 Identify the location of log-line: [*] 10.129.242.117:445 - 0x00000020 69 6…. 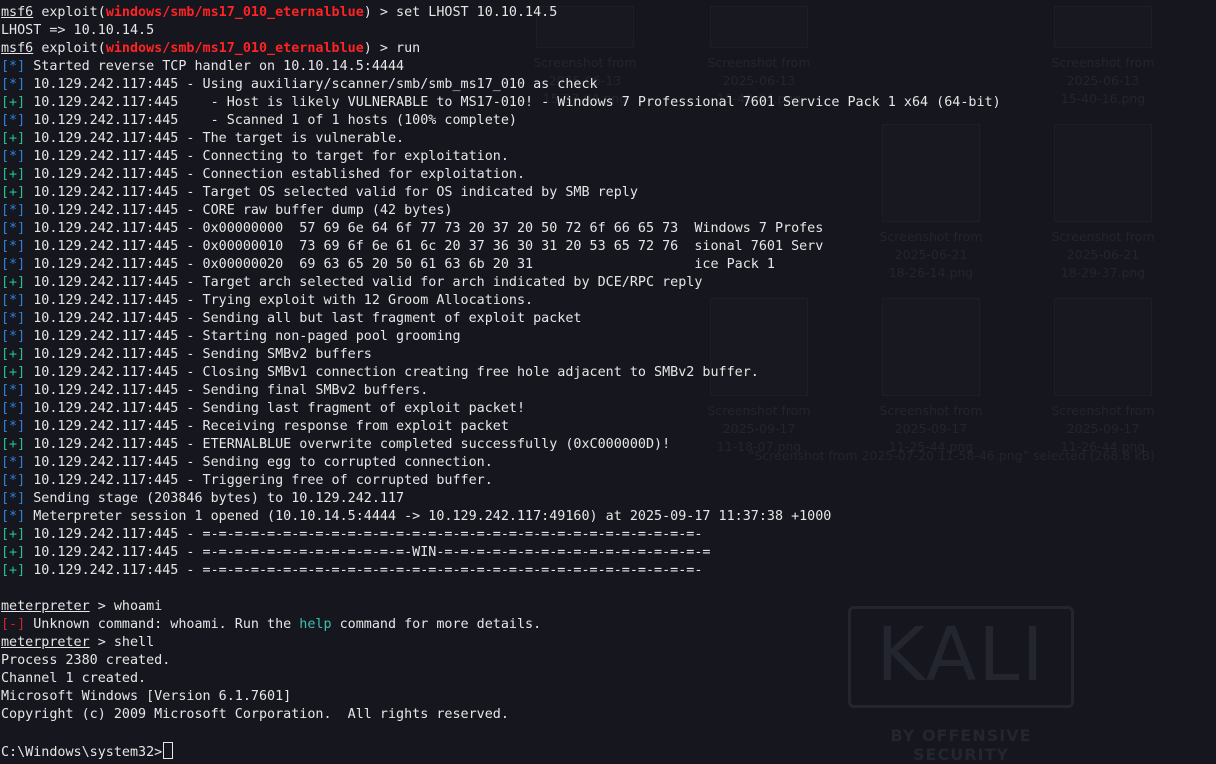
(606, 265).